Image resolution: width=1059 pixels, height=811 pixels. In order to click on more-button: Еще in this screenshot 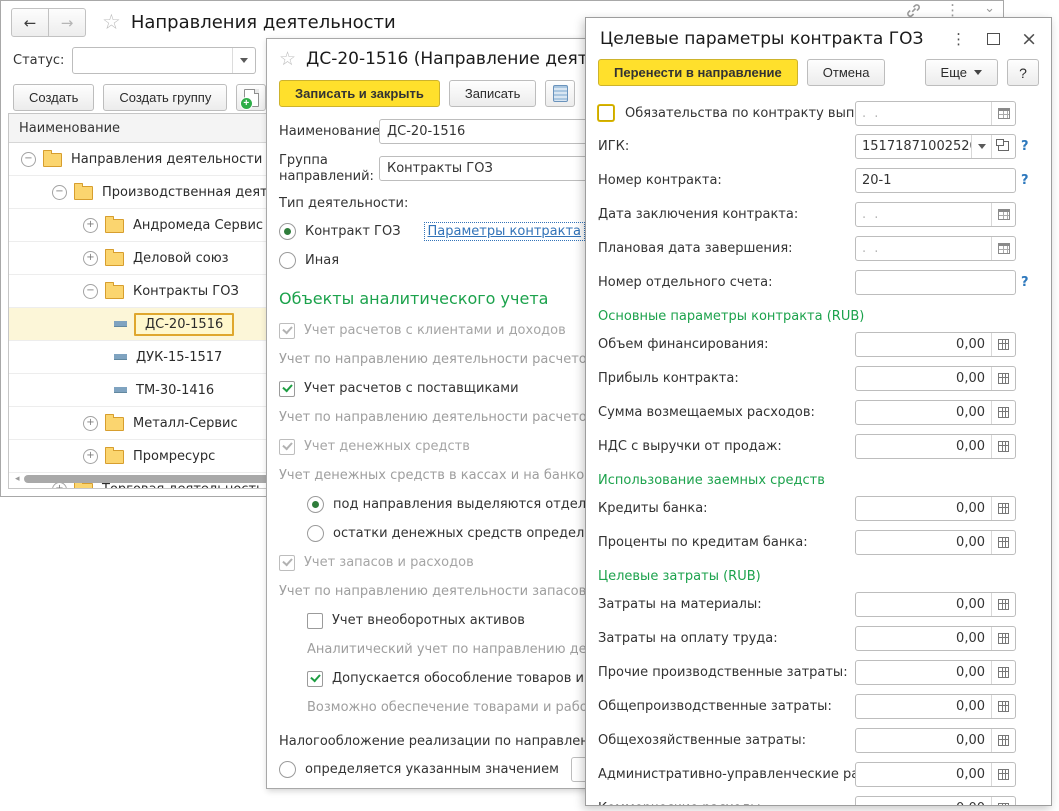, I will do `click(961, 72)`.